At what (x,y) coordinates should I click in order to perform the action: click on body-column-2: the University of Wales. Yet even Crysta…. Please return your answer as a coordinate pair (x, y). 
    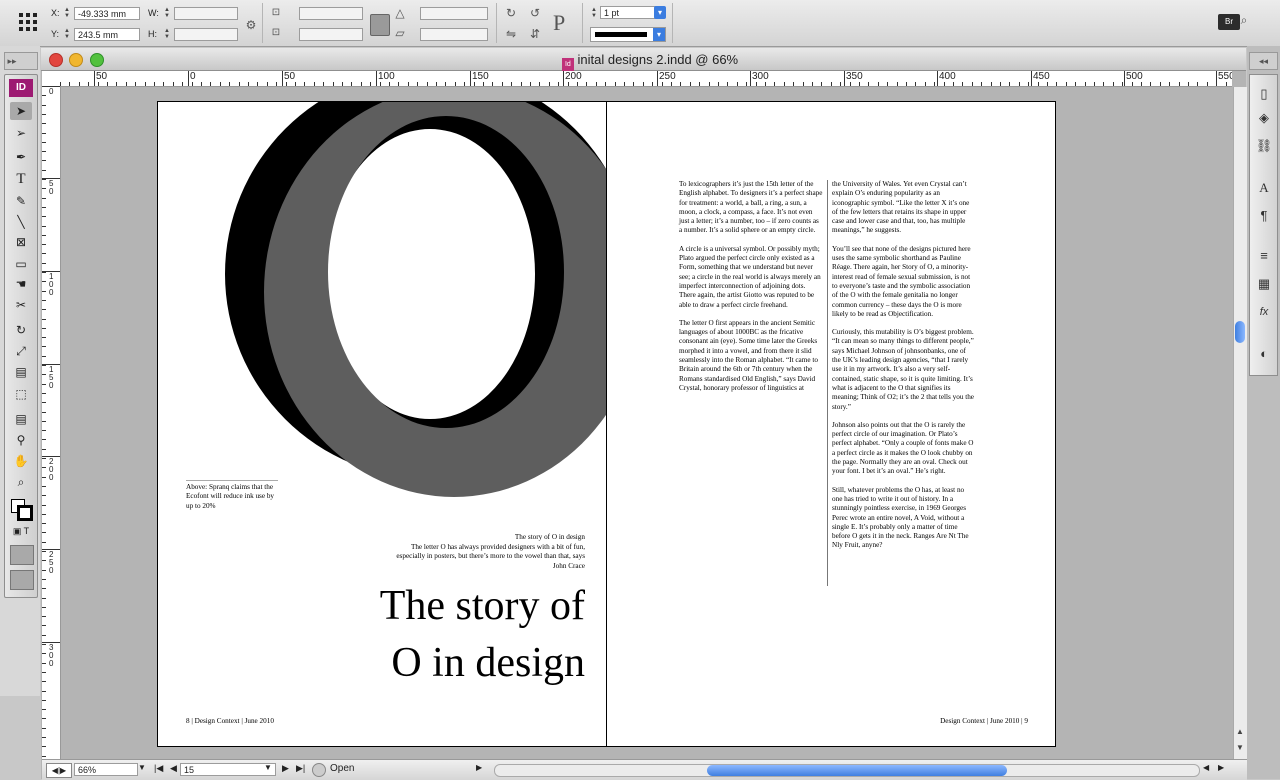
    Looking at the image, I should click on (904, 370).